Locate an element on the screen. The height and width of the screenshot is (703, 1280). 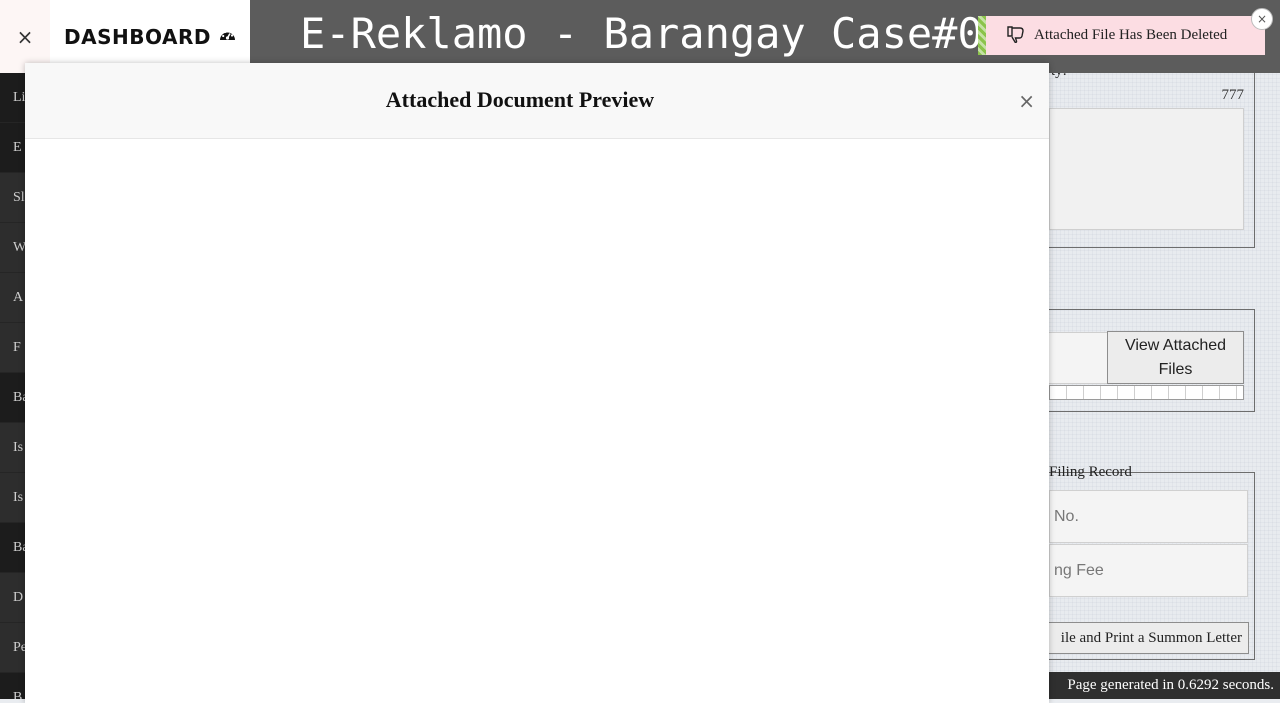
upload-progress-bar is located at coordinates (1146, 392).